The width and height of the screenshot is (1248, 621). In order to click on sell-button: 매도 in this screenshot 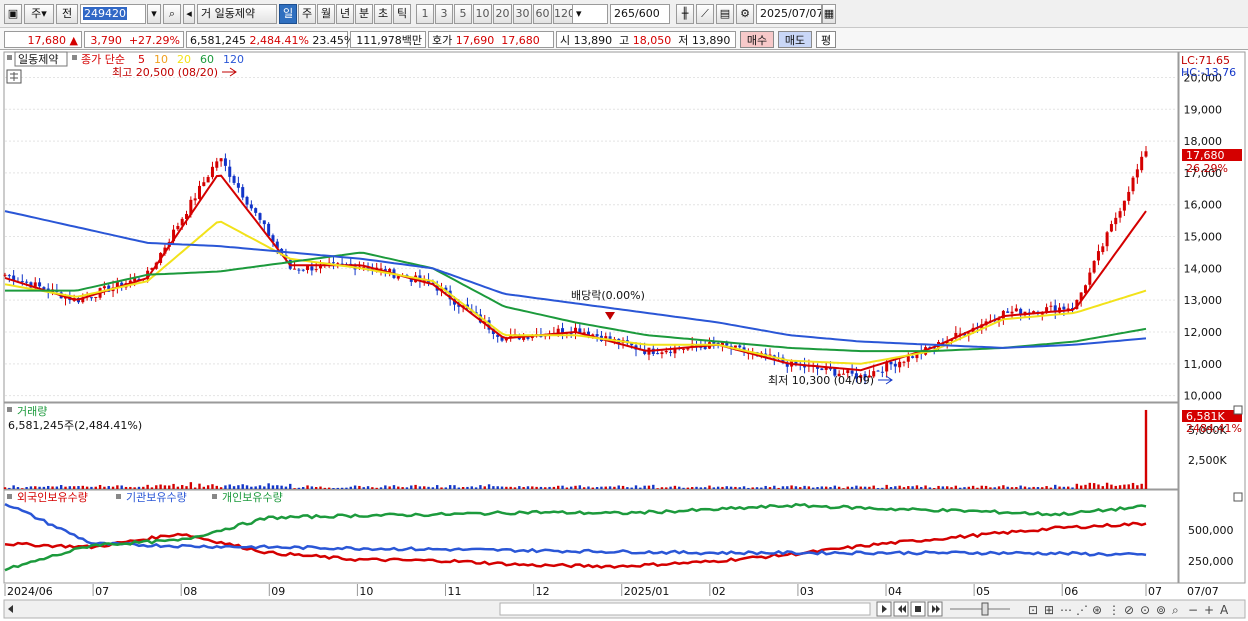, I will do `click(795, 39)`.